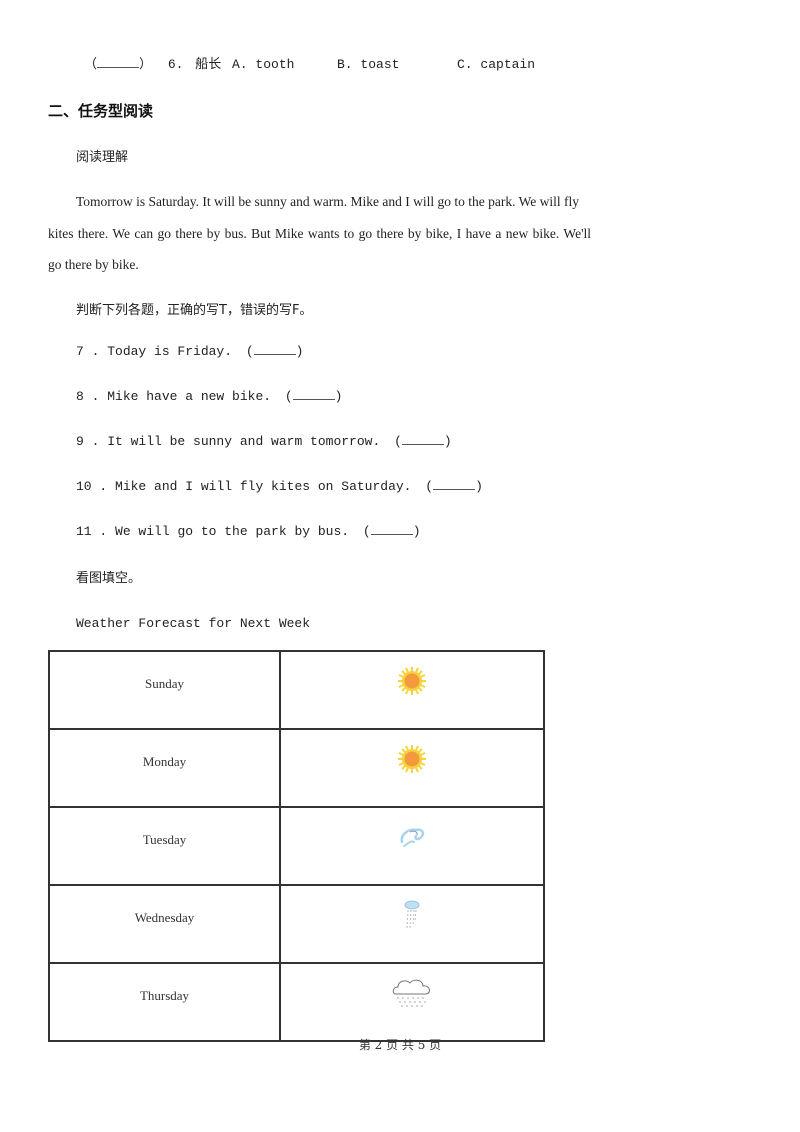  What do you see at coordinates (400, 1045) in the screenshot?
I see `page-number: 第 2 页 共 5 页` at bounding box center [400, 1045].